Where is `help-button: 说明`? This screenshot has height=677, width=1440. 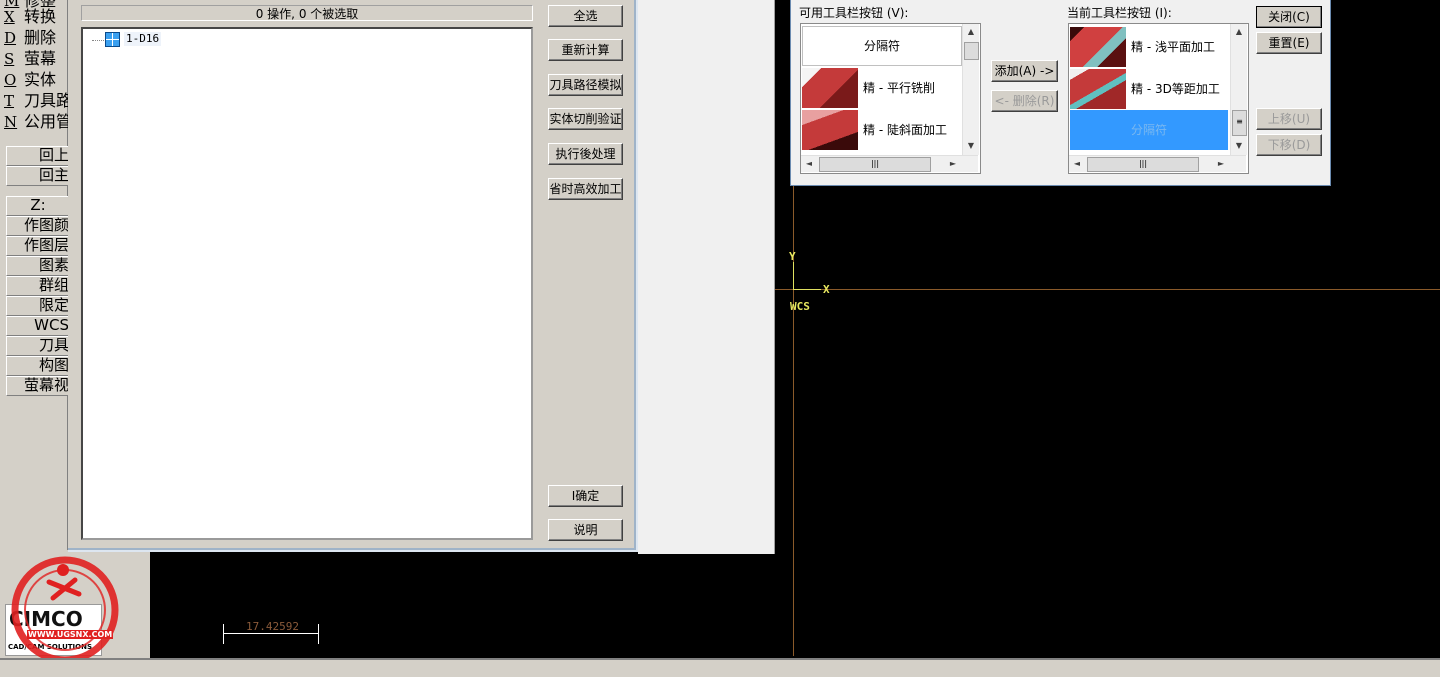 help-button: 说明 is located at coordinates (585, 530).